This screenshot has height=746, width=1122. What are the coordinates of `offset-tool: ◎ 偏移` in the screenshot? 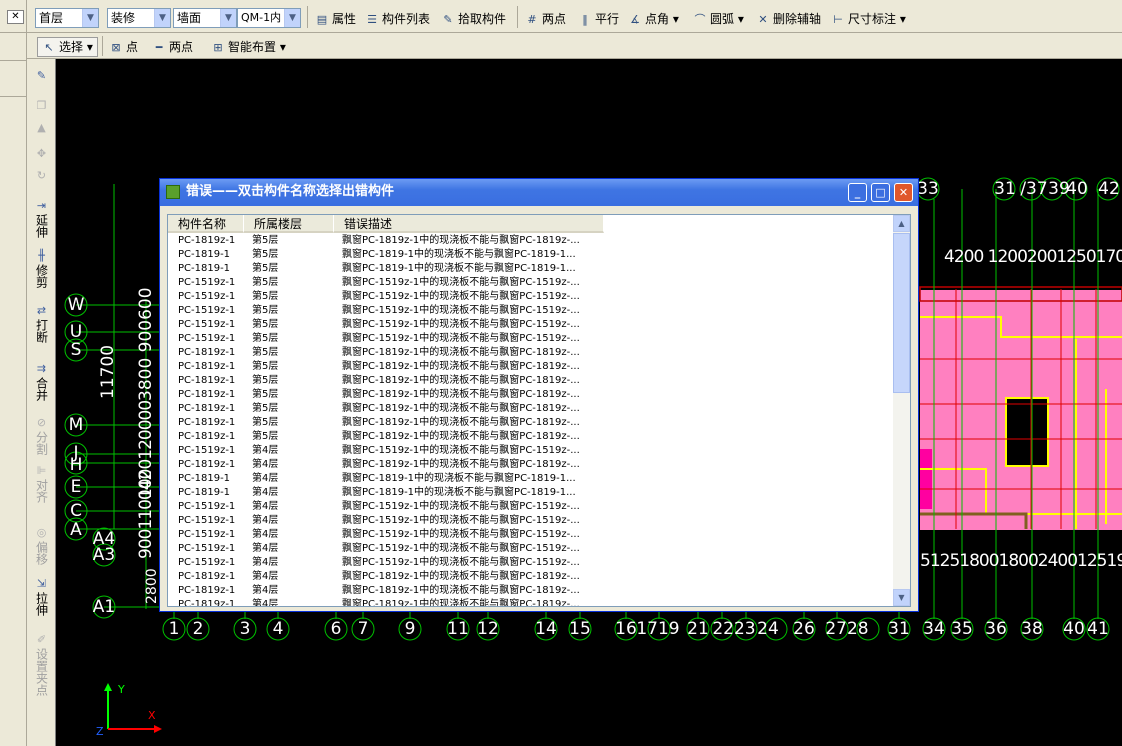 It's located at (41, 547).